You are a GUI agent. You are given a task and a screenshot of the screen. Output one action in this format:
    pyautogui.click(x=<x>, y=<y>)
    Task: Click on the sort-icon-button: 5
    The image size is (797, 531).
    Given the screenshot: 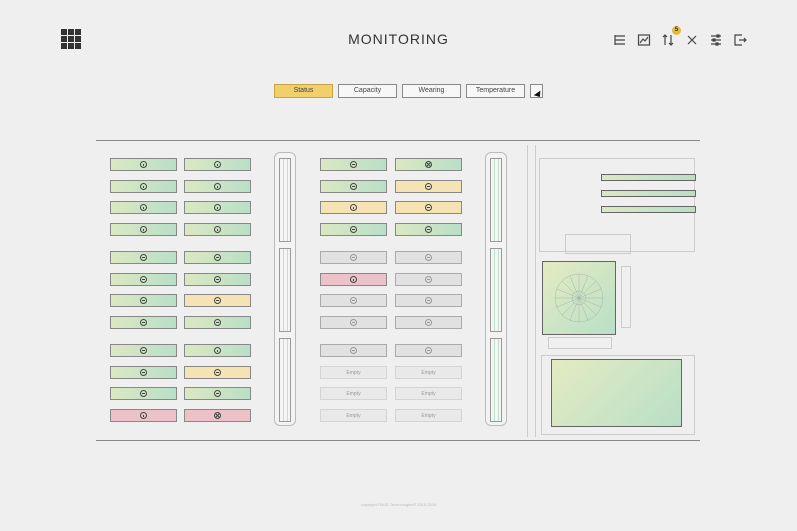 What is the action you would take?
    pyautogui.click(x=670, y=37)
    